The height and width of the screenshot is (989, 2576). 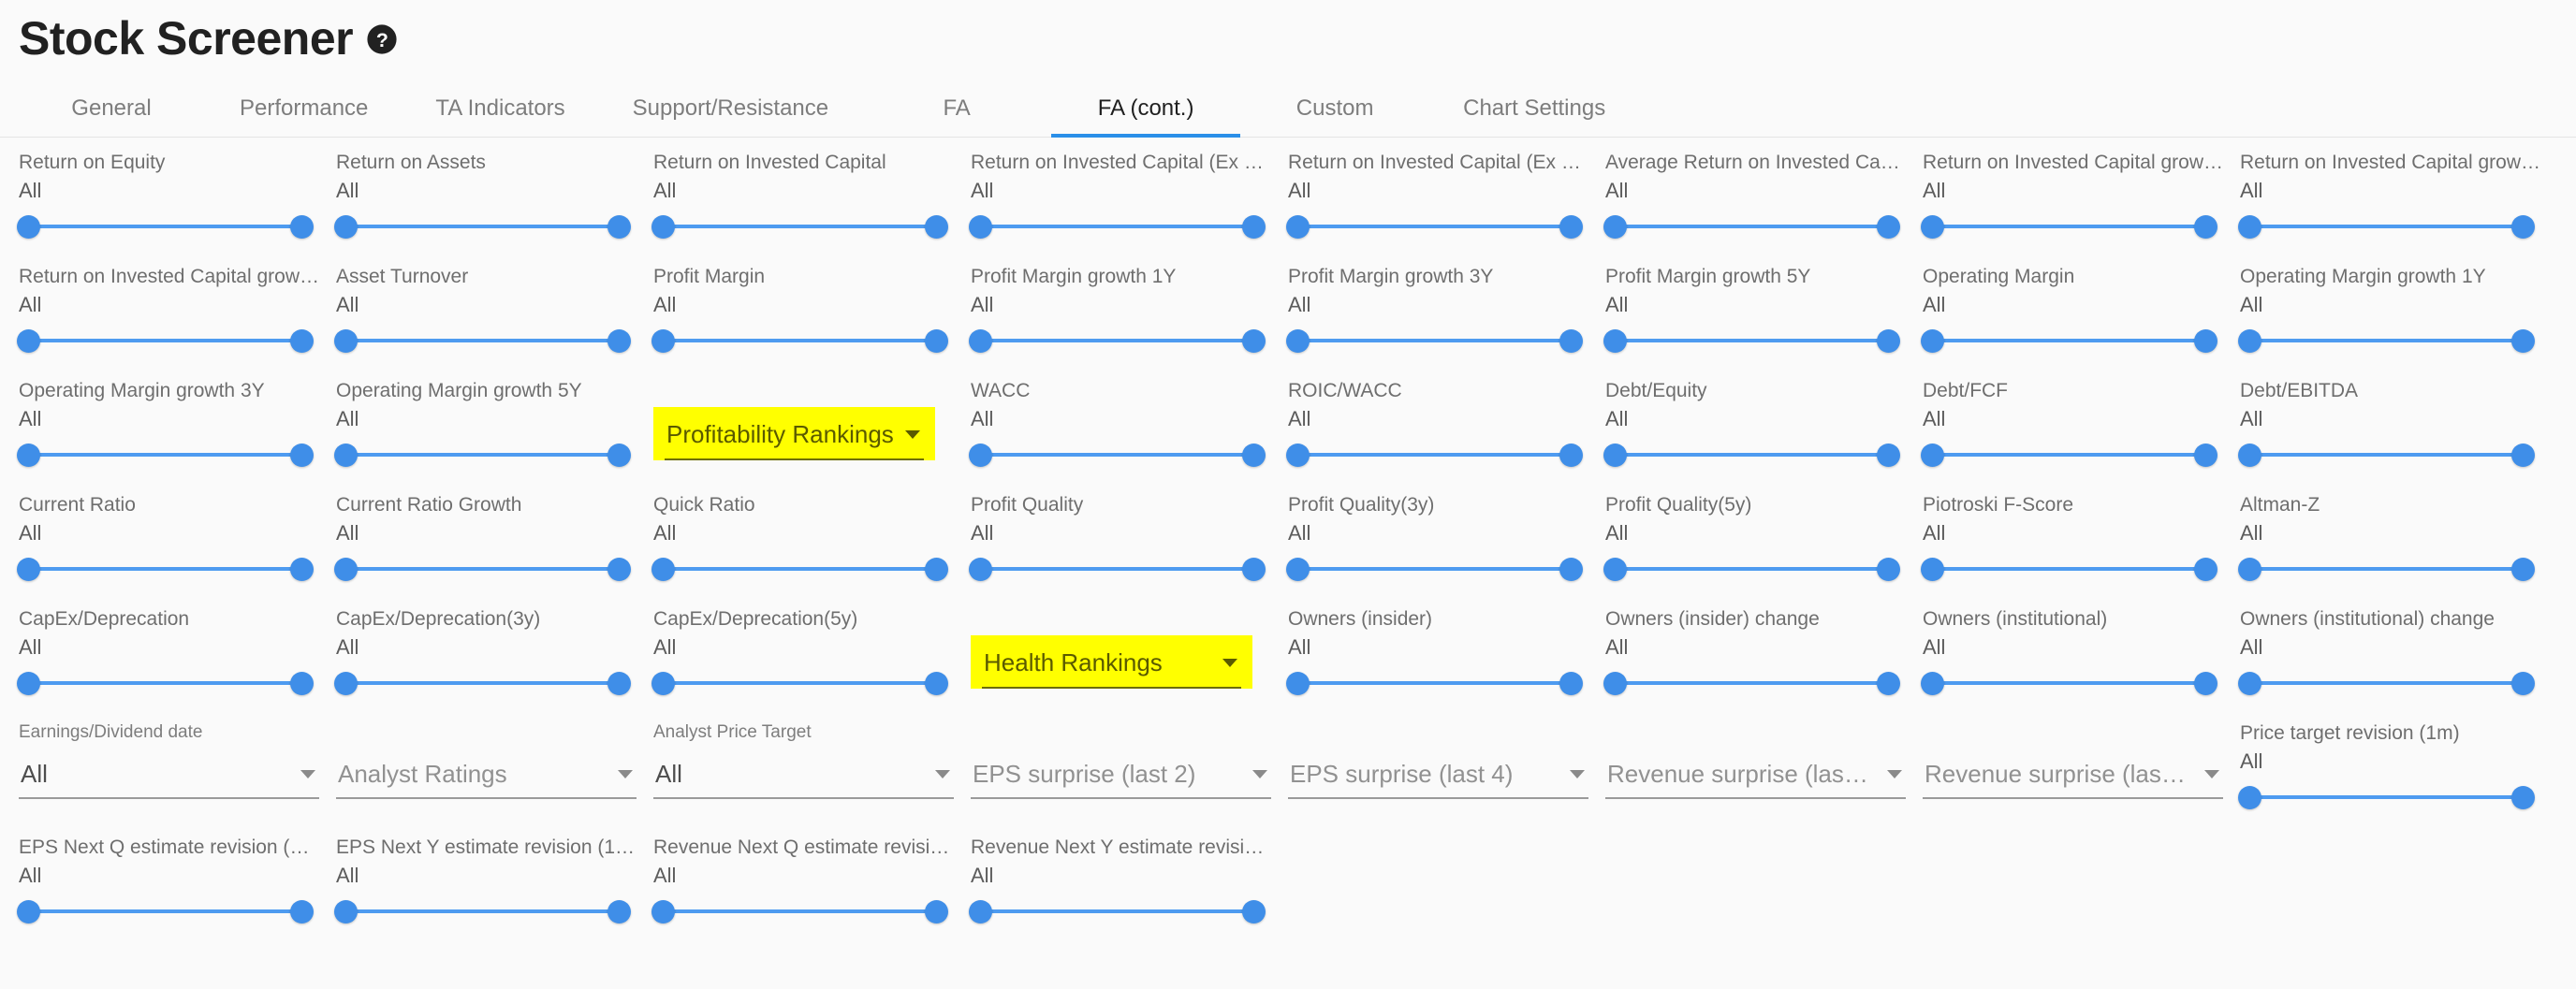 I want to click on select-control: Analyst Ratings, so click(x=486, y=779).